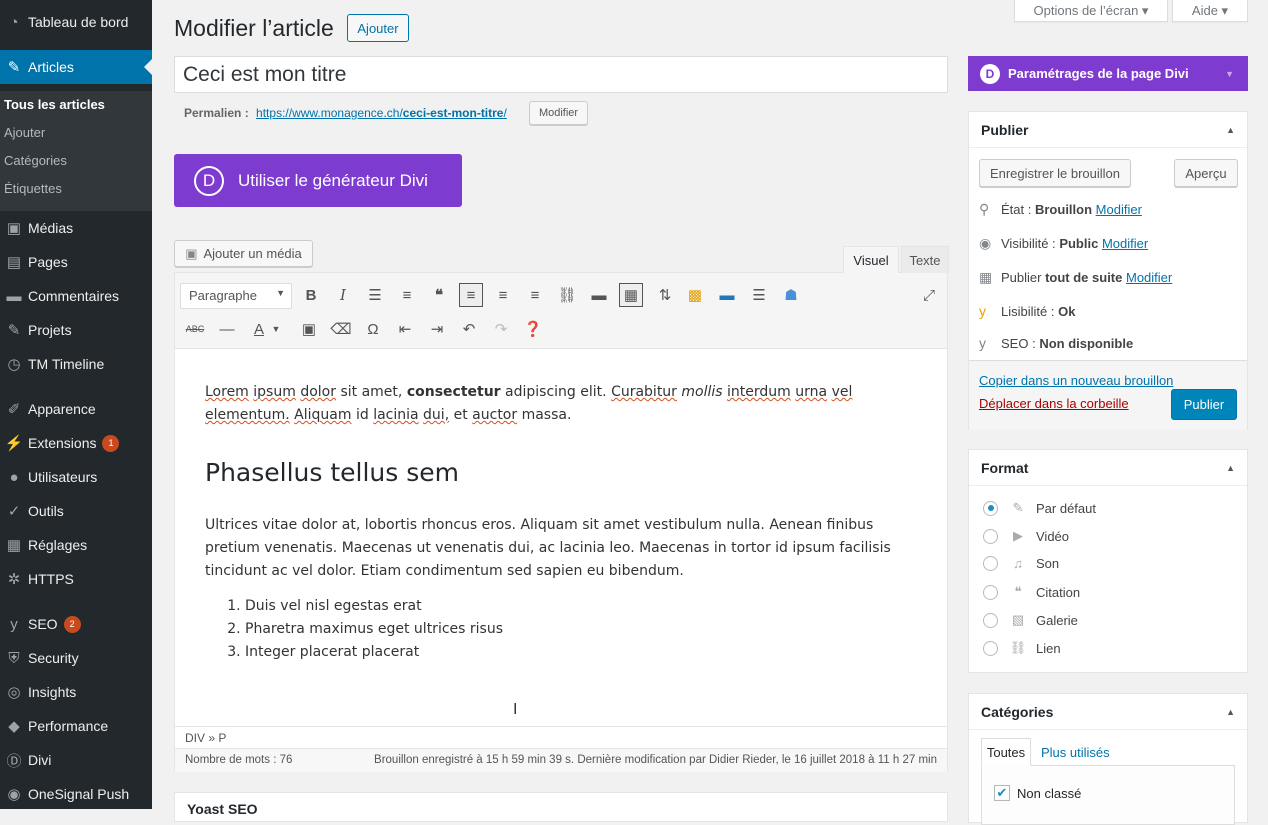 The height and width of the screenshot is (825, 1268). What do you see at coordinates (236, 296) in the screenshot?
I see `format-select: Paragraphe ▼` at bounding box center [236, 296].